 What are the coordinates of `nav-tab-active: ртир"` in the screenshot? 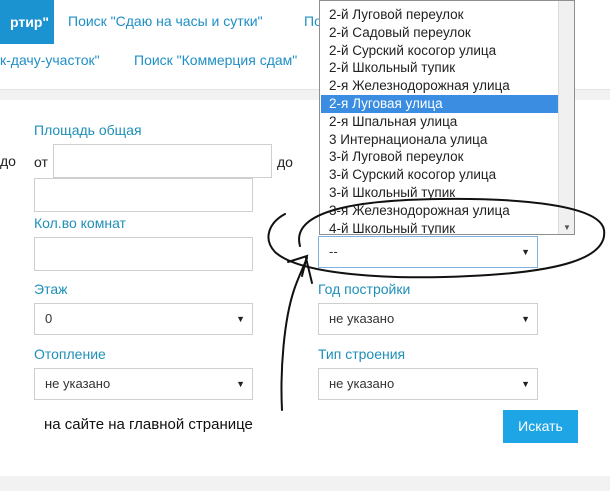 It's located at (27, 22).